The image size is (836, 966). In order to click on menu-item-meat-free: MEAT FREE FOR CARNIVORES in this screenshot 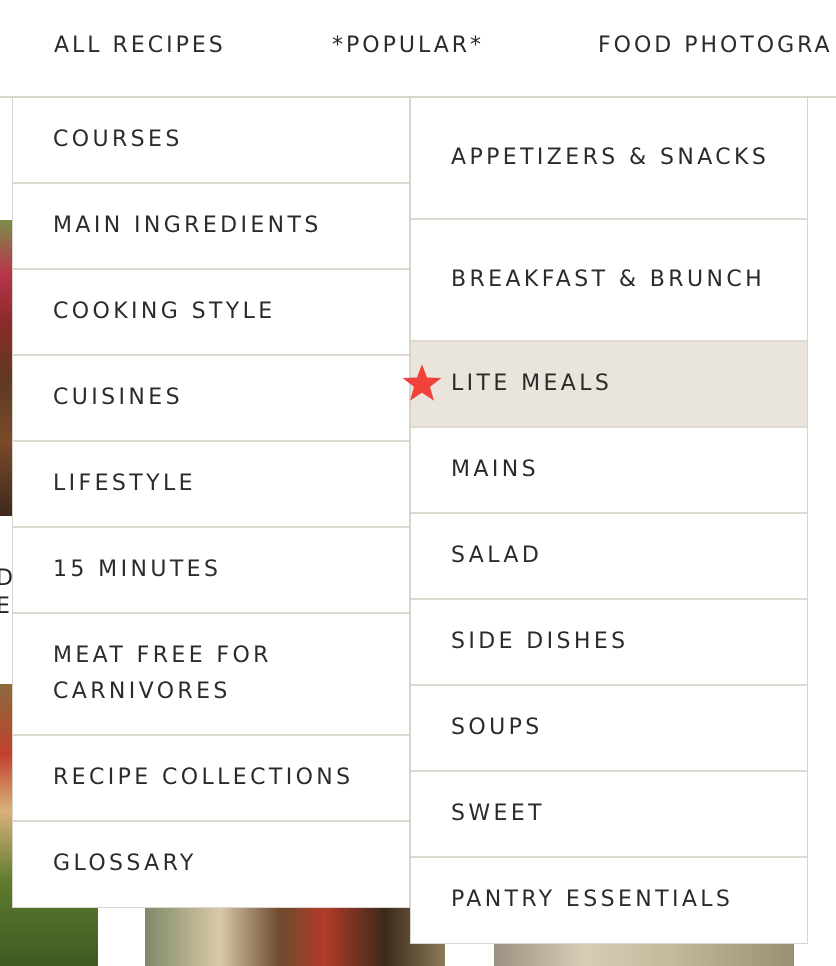, I will do `click(211, 675)`.